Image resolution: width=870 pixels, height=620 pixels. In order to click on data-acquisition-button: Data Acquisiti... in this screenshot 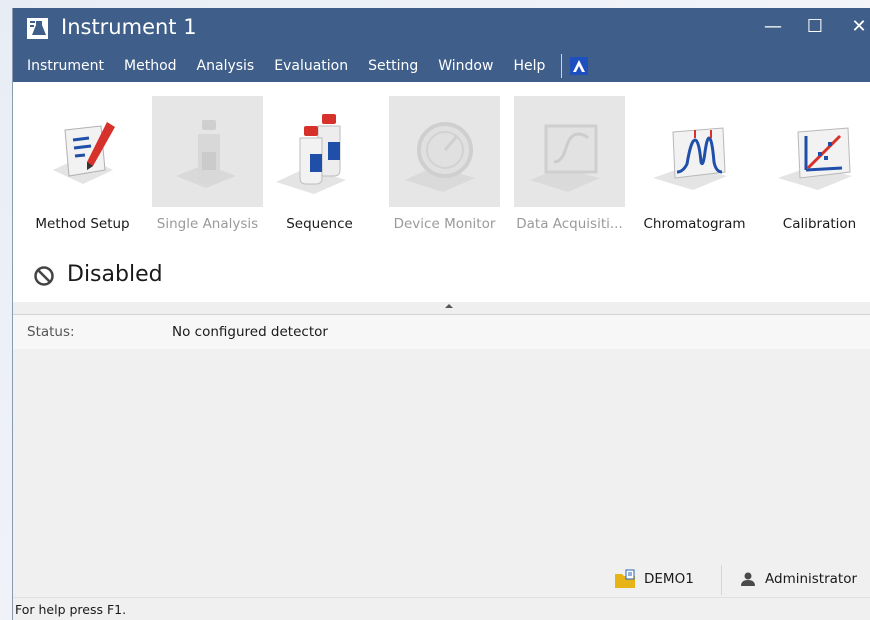, I will do `click(569, 164)`.